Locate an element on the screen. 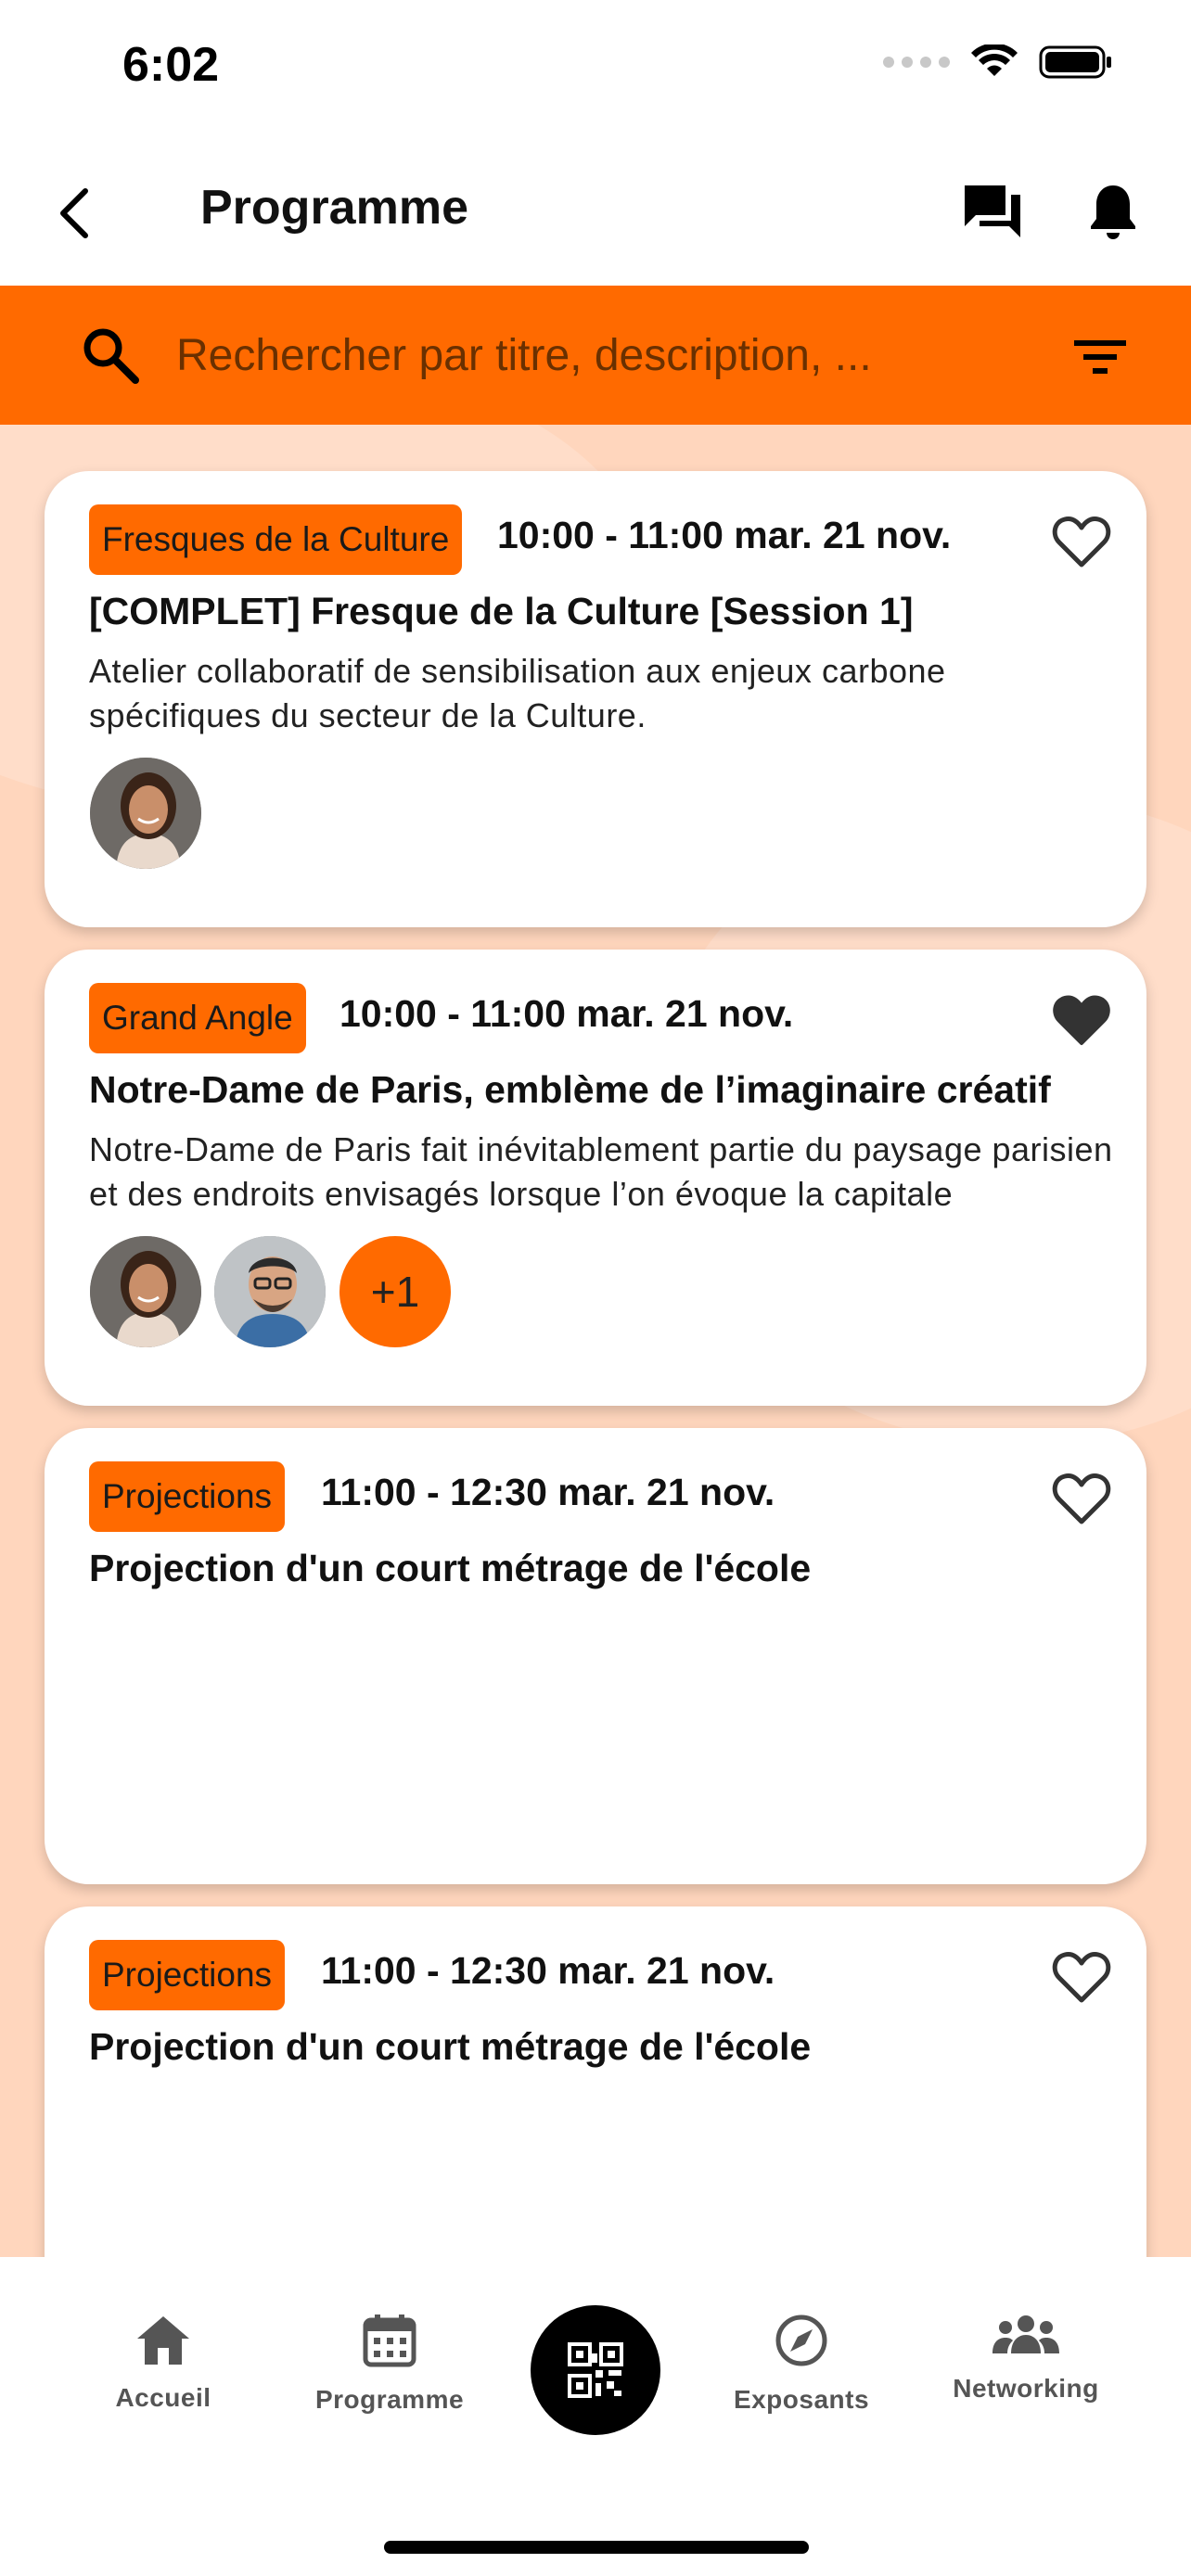  tab-label: Networking is located at coordinates (1026, 2388).